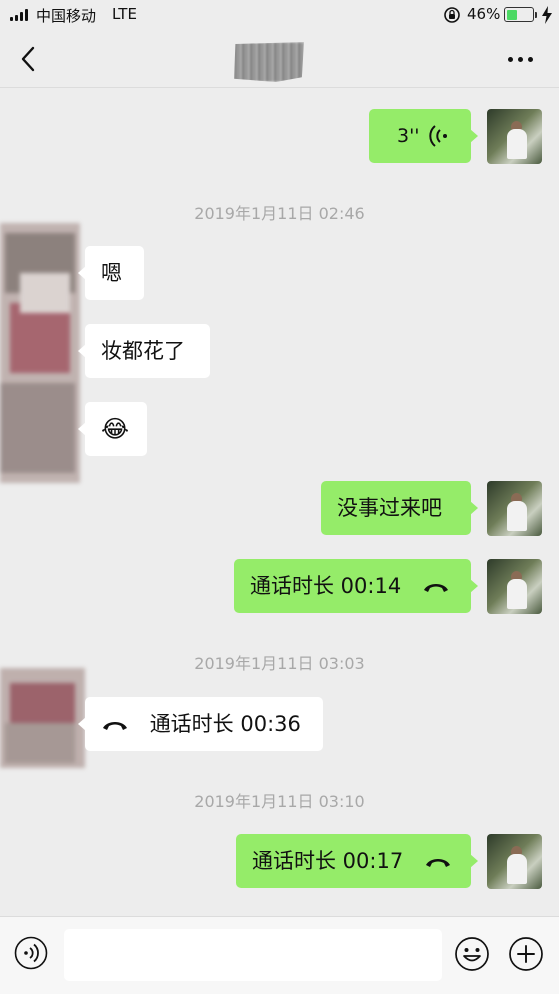  I want to click on call-record-bubble: 通话时长 00:14, so click(356, 586).